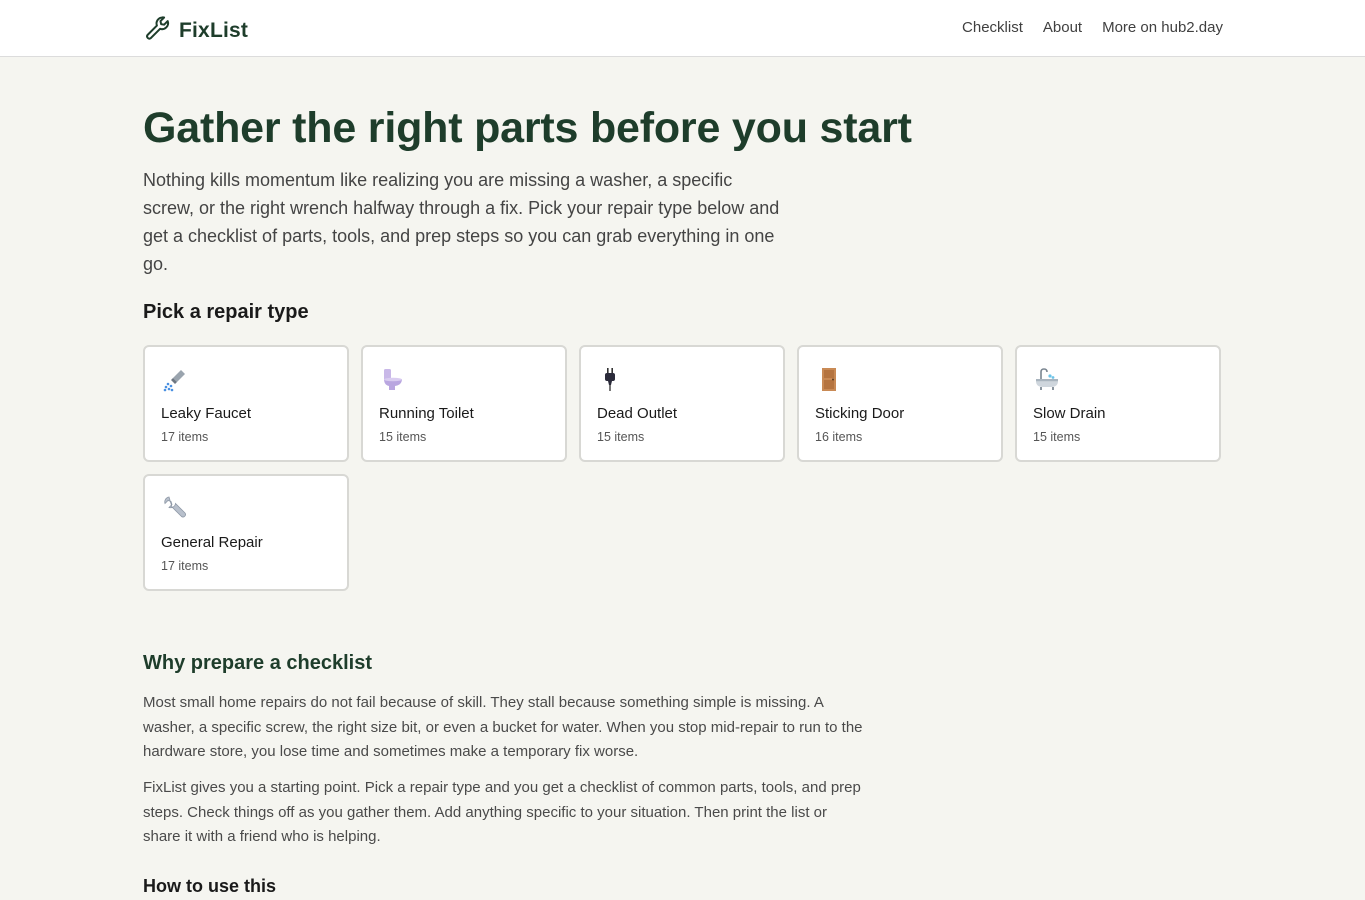  I want to click on brand-logo: FixList, so click(195, 30).